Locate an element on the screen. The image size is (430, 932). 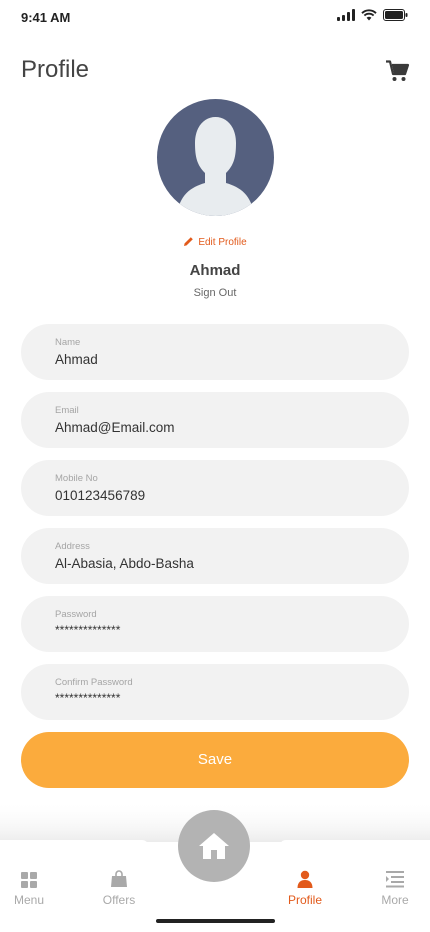
field-label: Mobile No is located at coordinates (76, 478).